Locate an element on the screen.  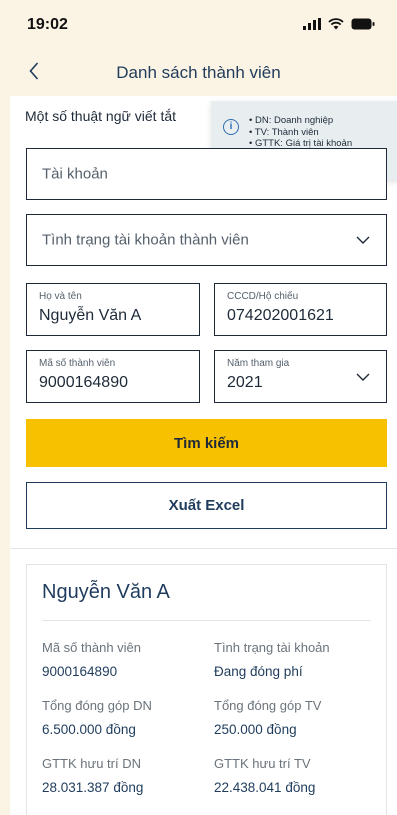
status-time: 19:02 is located at coordinates (47, 24).